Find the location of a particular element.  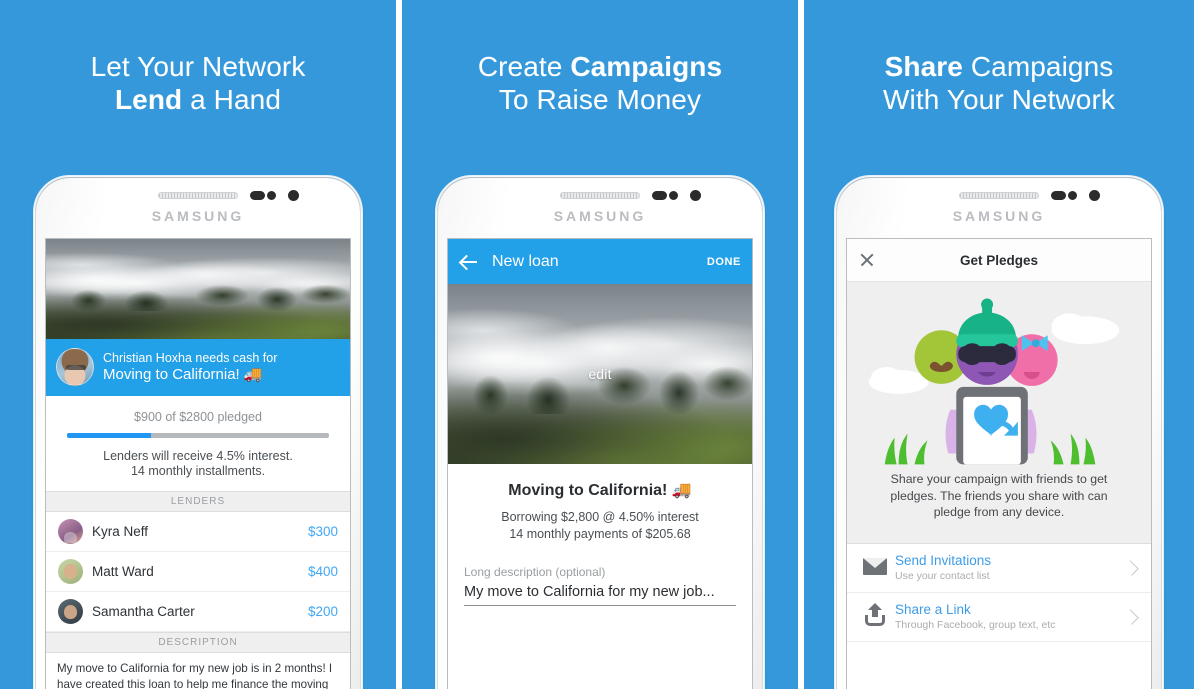

headline-line-2: Lend a Hand is located at coordinates (198, 99).